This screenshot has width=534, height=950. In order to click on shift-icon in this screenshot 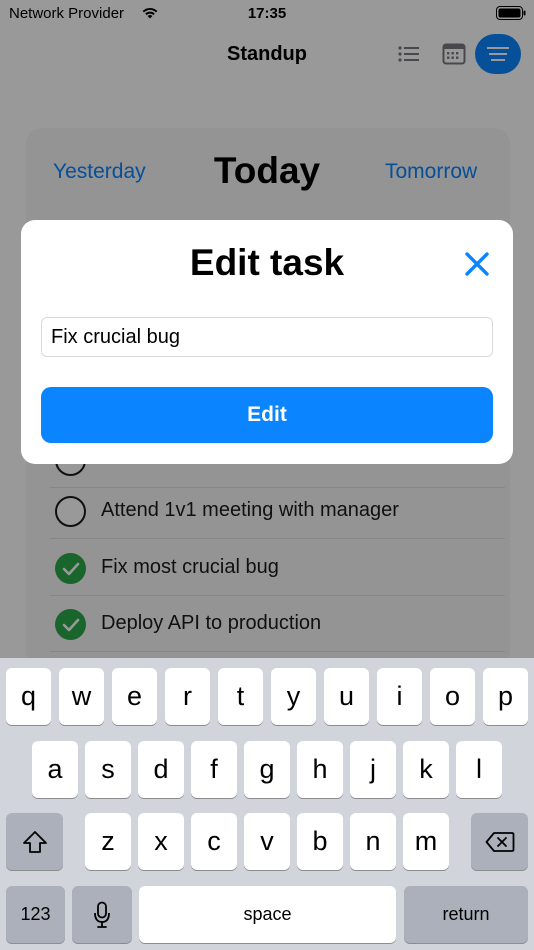, I will do `click(34, 841)`.